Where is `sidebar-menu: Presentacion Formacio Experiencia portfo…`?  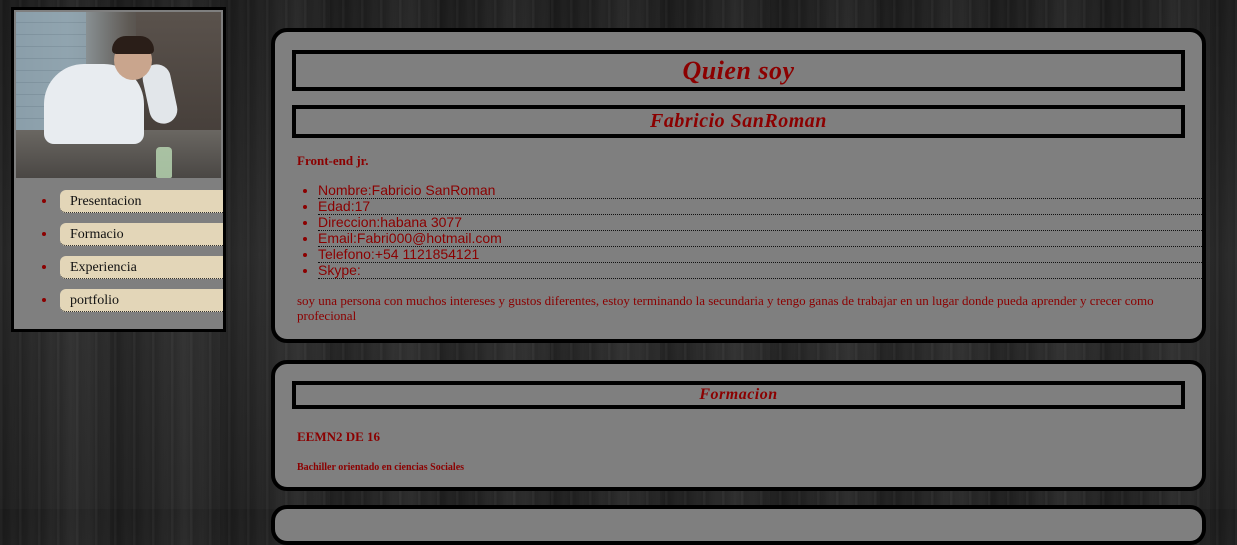 sidebar-menu: Presentacion Formacio Experiencia portfo… is located at coordinates (118, 251).